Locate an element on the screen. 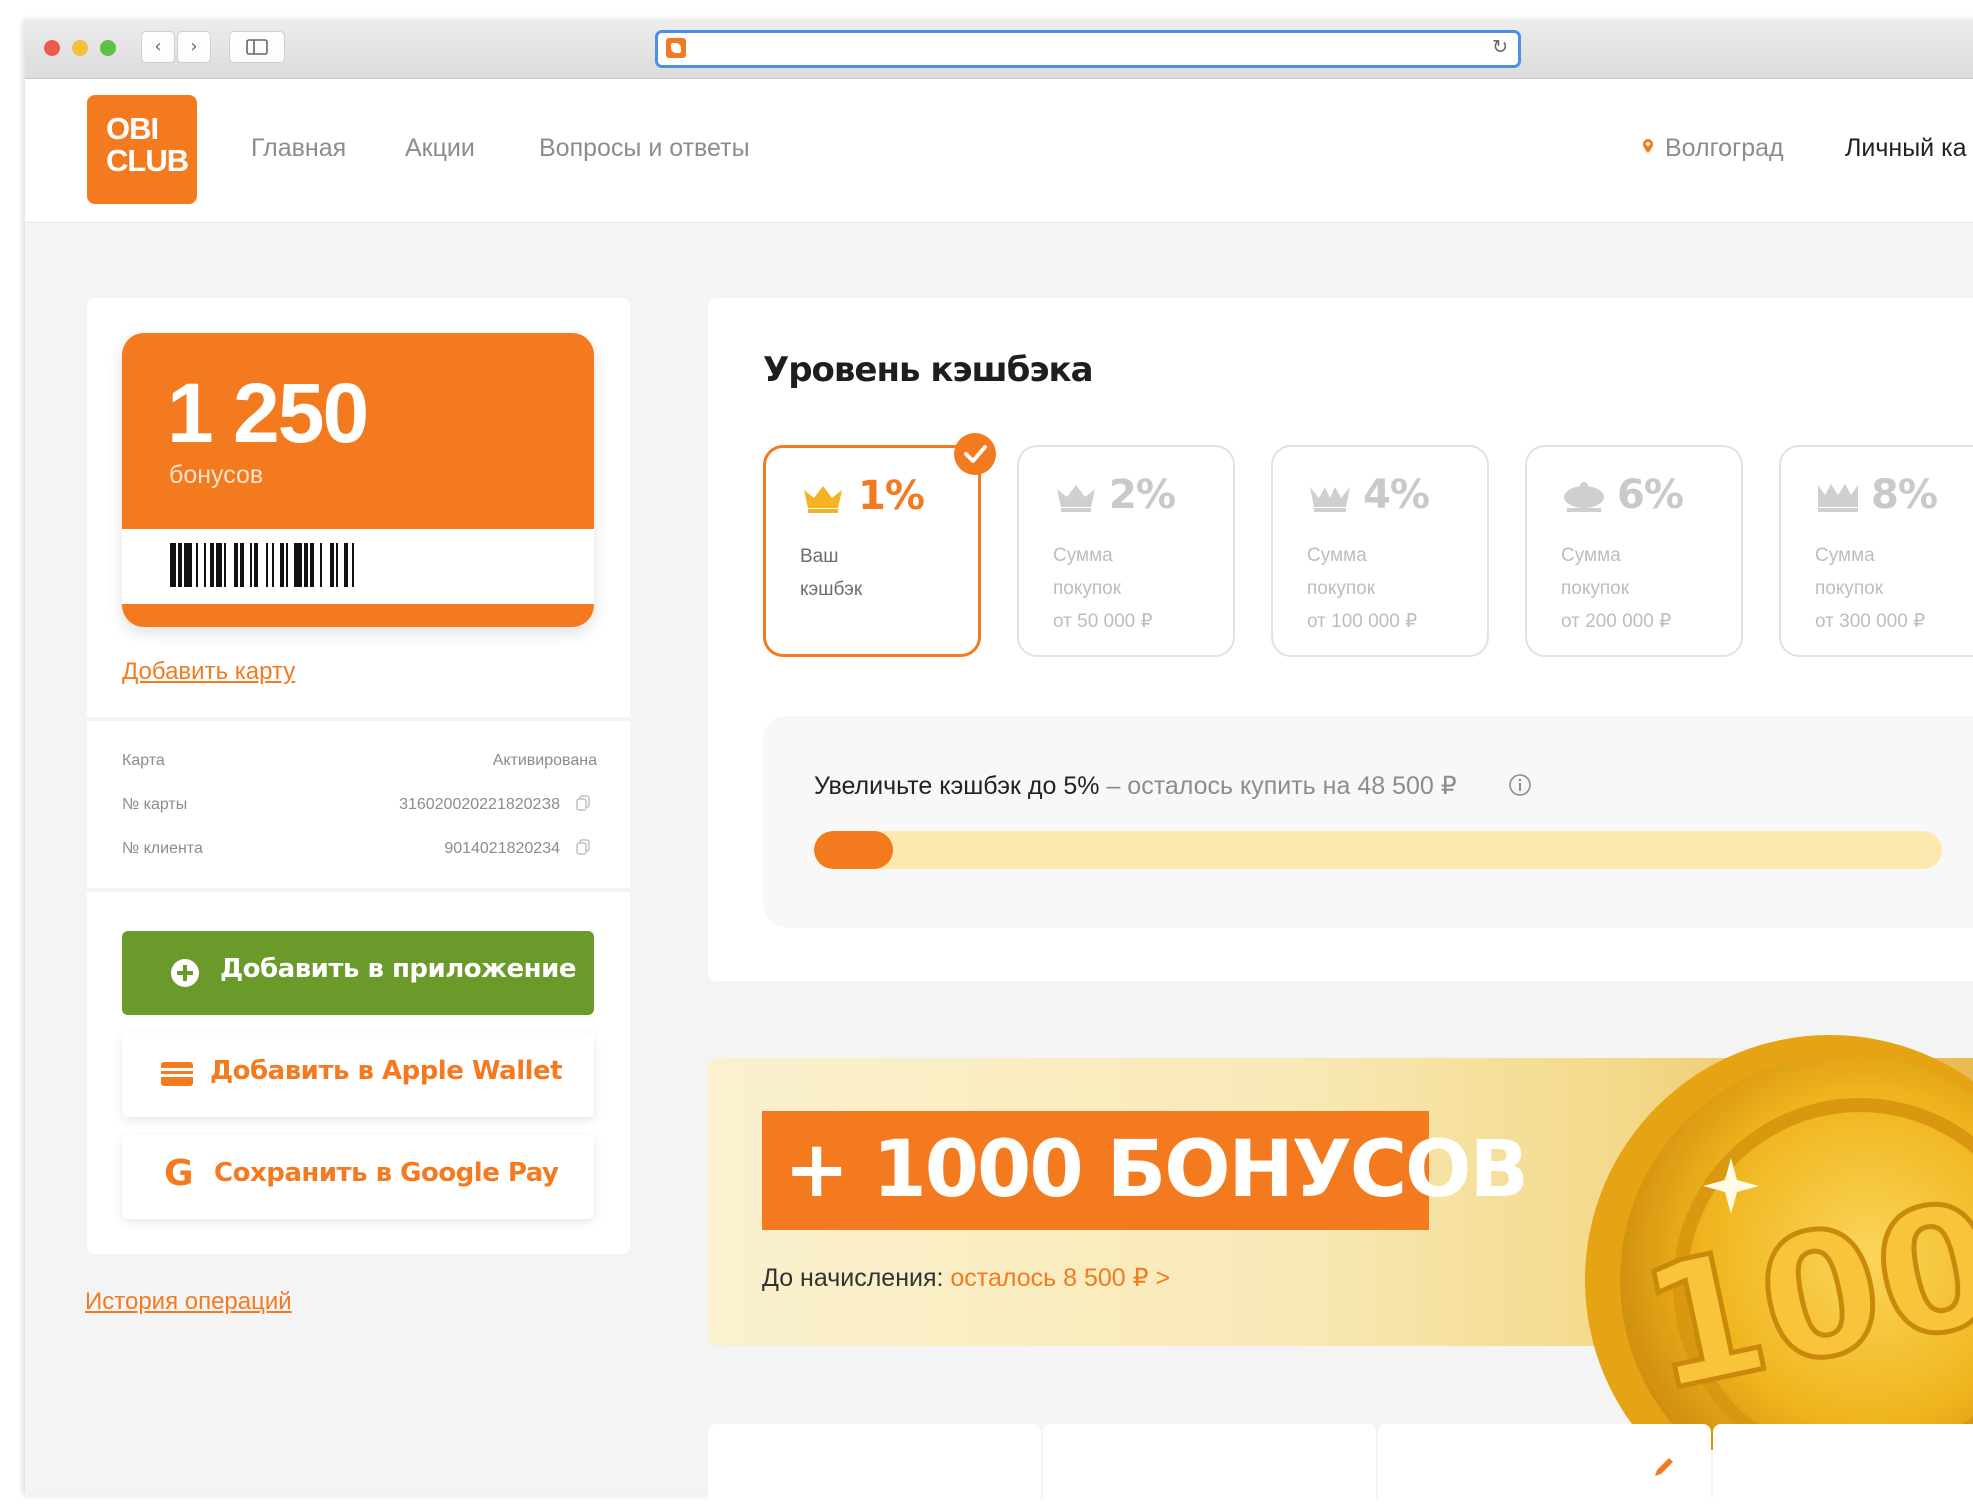 This screenshot has width=1973, height=1504. address-bar: ↻ is located at coordinates (1088, 49).